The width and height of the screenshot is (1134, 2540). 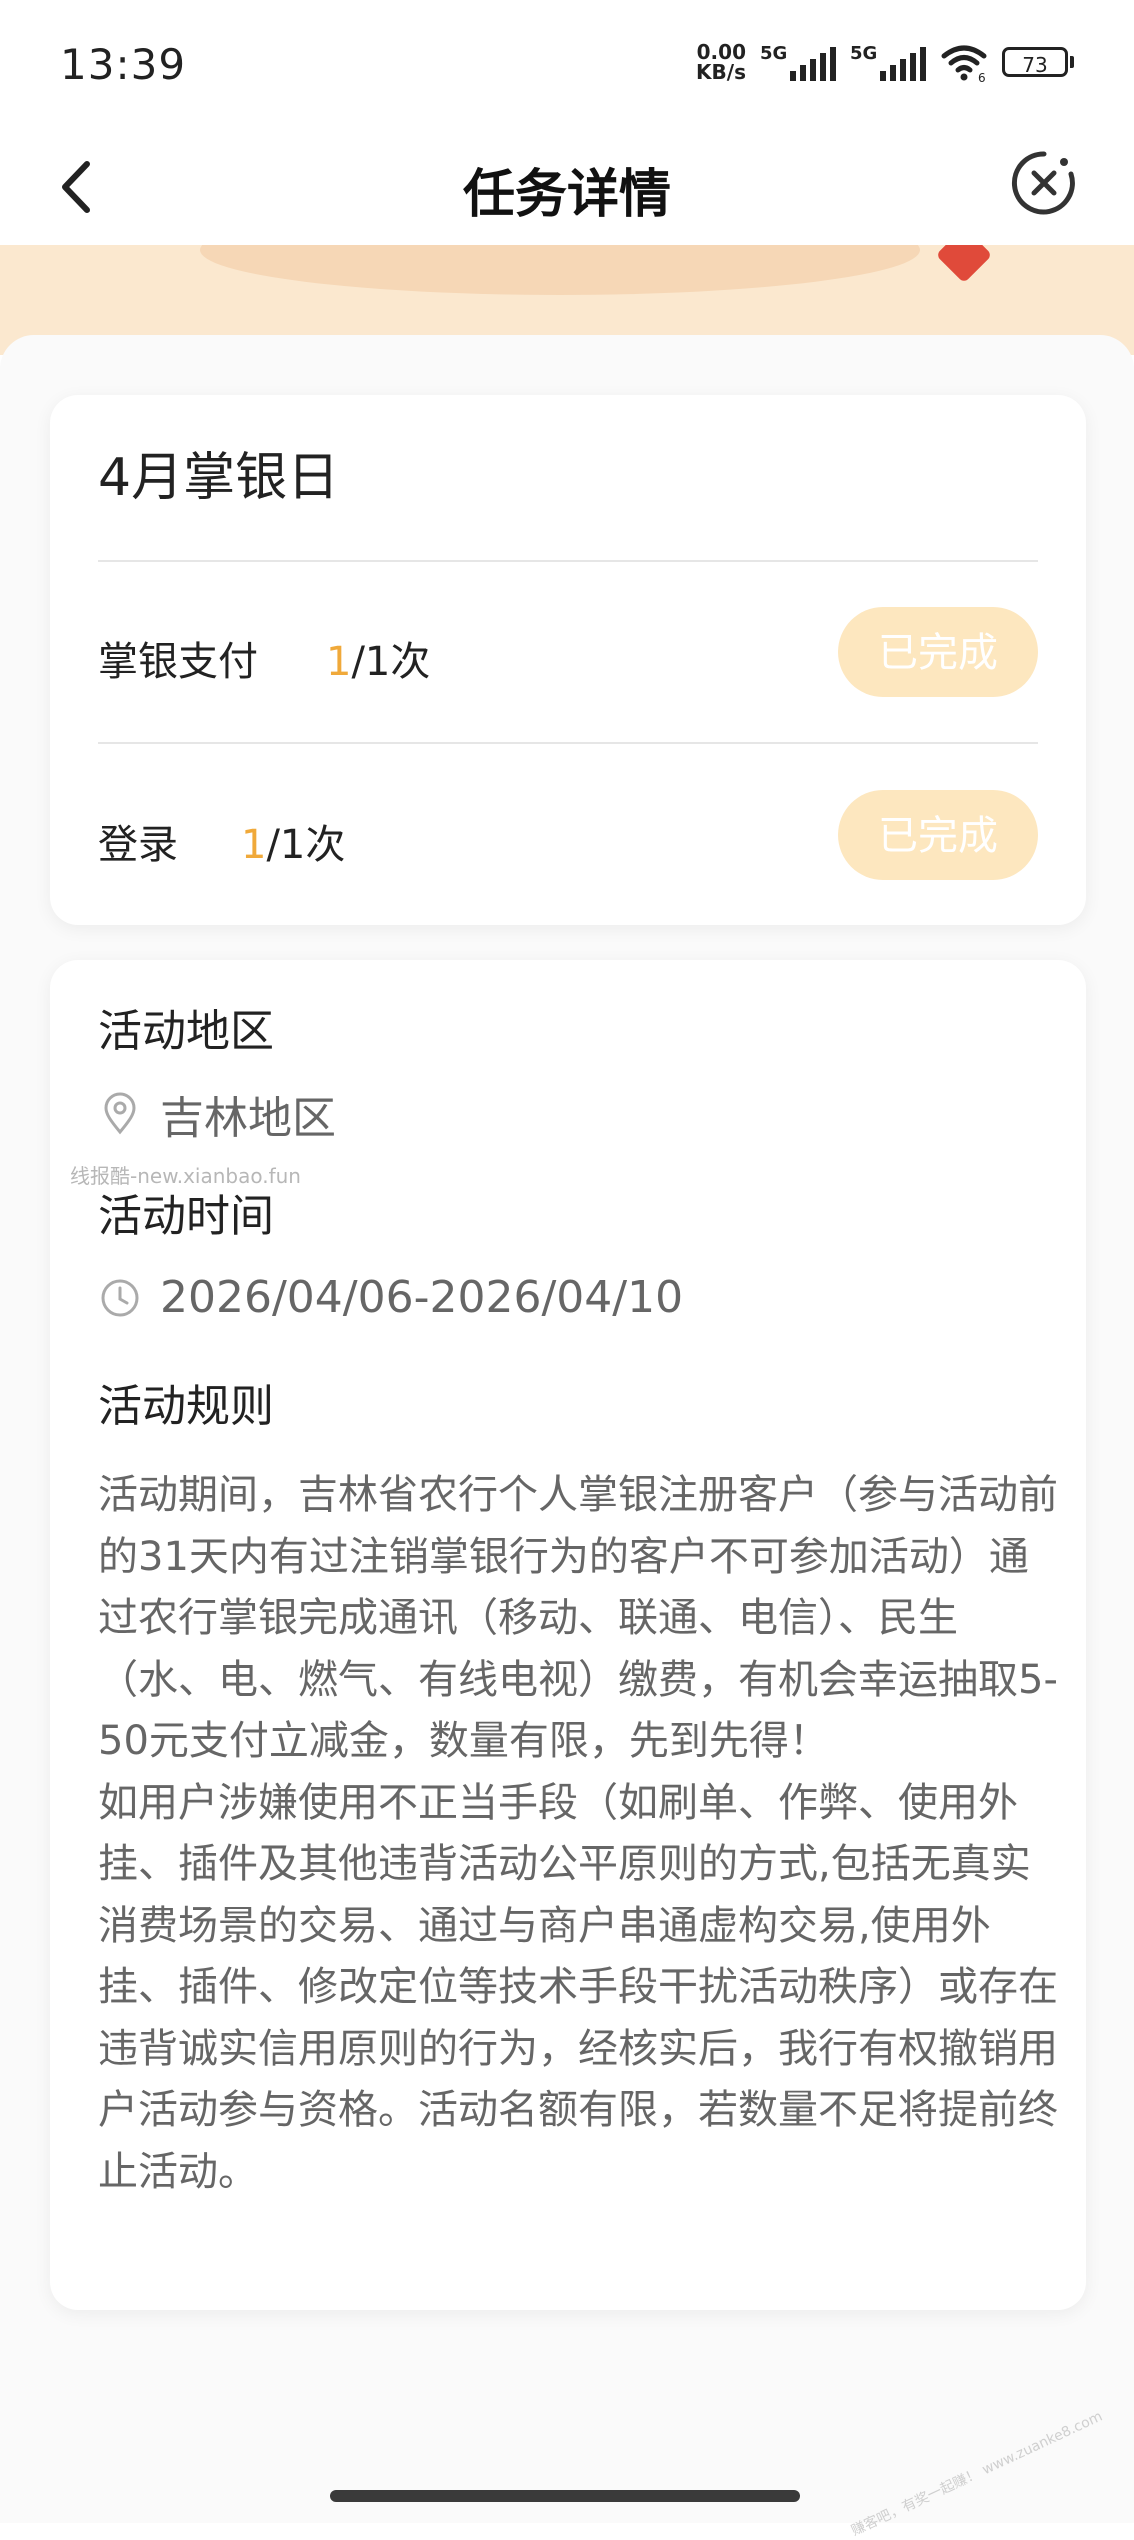 What do you see at coordinates (721, 72) in the screenshot?
I see `net-speed-unit: KB/s` at bounding box center [721, 72].